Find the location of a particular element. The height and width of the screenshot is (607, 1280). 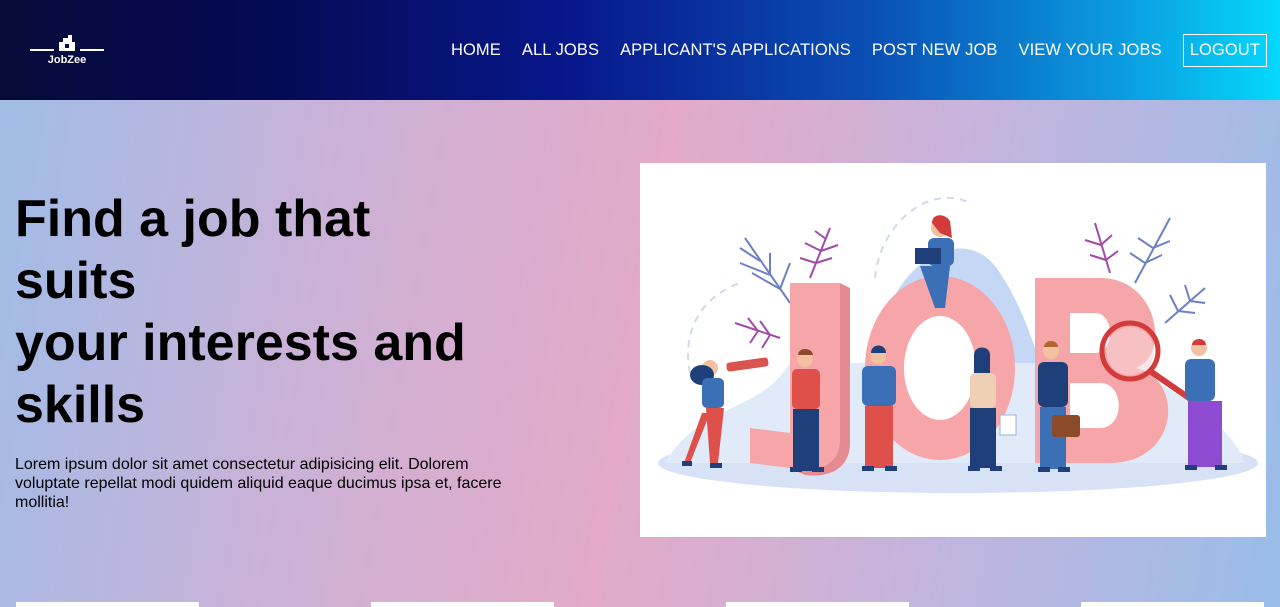

logo-line-right is located at coordinates (92, 50).